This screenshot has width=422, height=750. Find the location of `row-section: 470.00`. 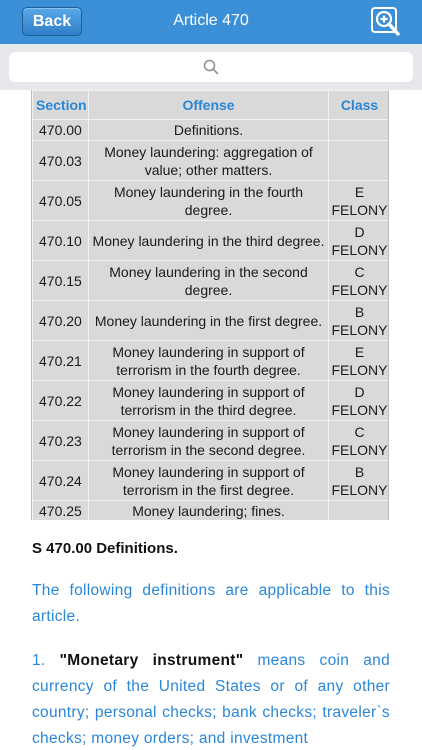

row-section: 470.00 is located at coordinates (60, 130).